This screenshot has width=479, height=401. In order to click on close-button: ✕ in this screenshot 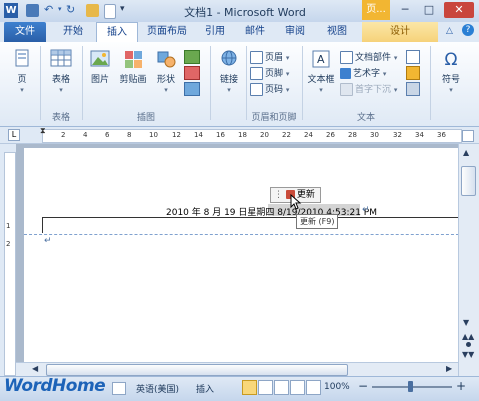, I will do `click(459, 10)`.